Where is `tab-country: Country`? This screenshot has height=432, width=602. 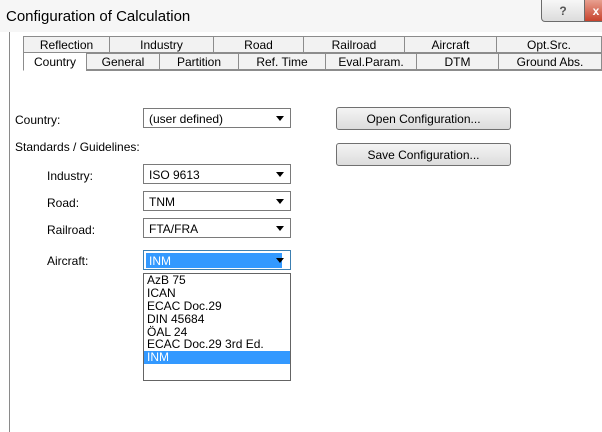 tab-country: Country is located at coordinates (54, 61).